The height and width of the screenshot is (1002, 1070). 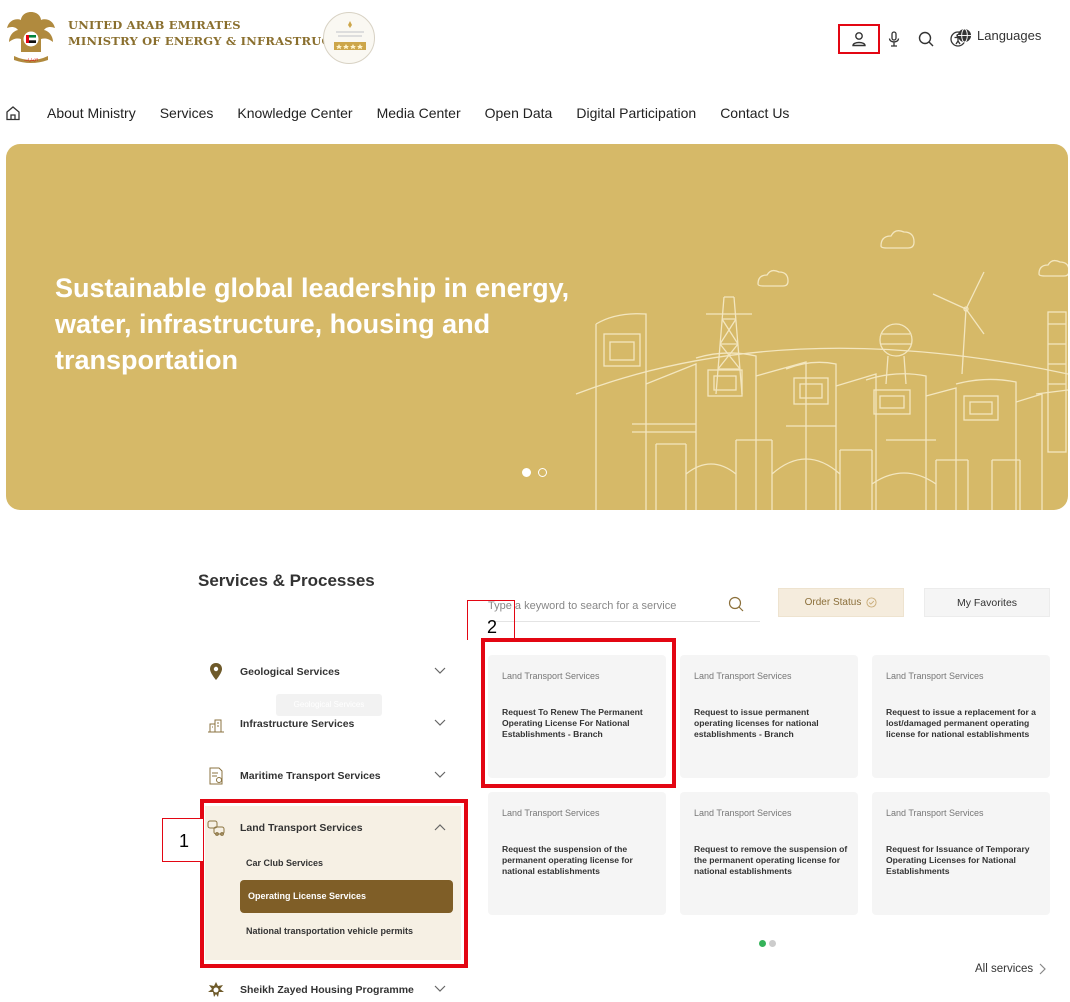 I want to click on service-search-input, so click(x=603, y=606).